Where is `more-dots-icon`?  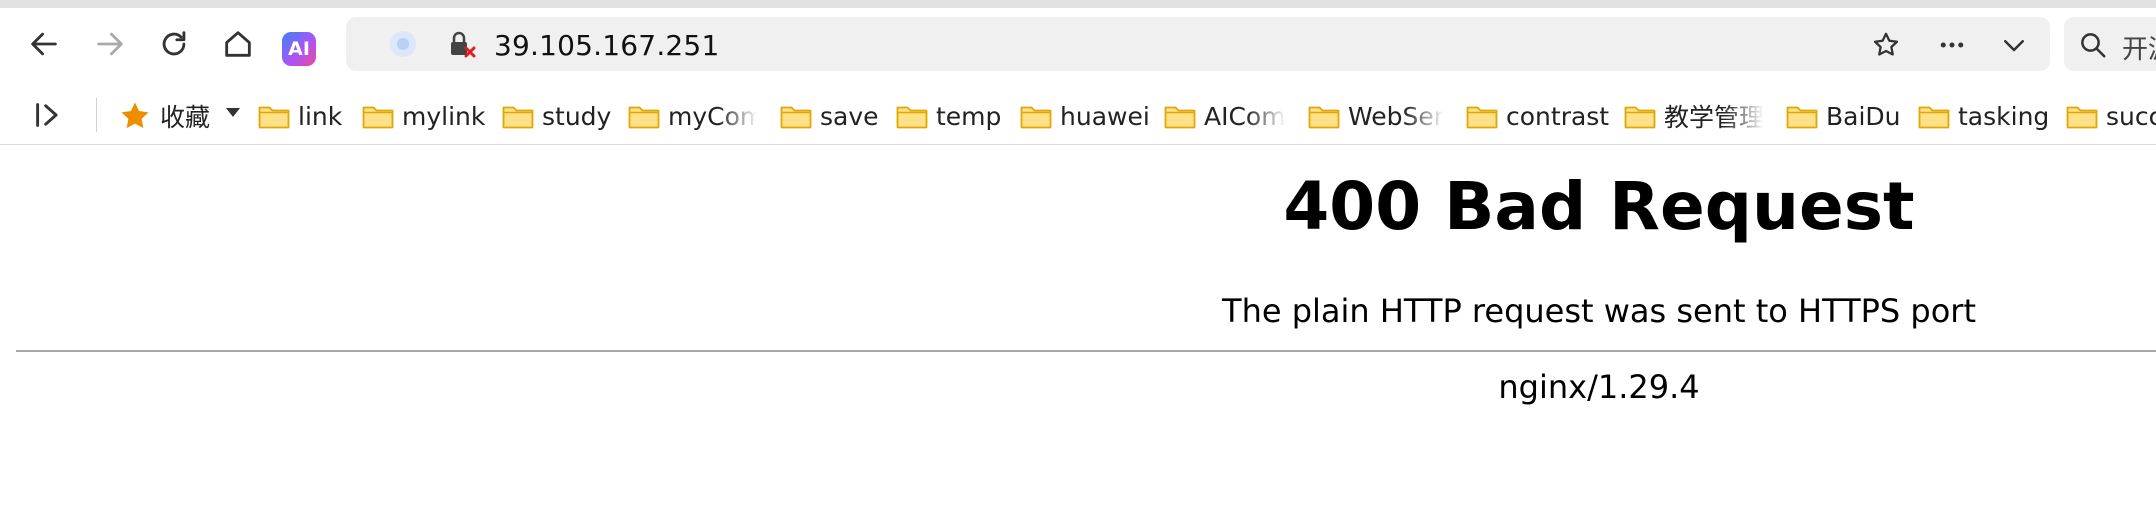 more-dots-icon is located at coordinates (1952, 45).